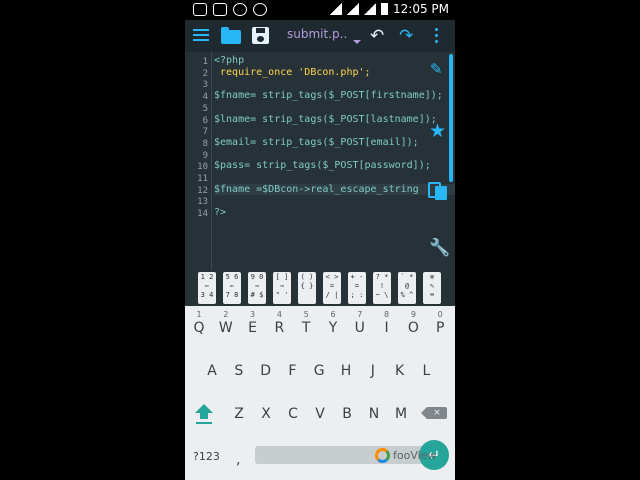  What do you see at coordinates (199, 314) in the screenshot?
I see `key-hint: 1` at bounding box center [199, 314].